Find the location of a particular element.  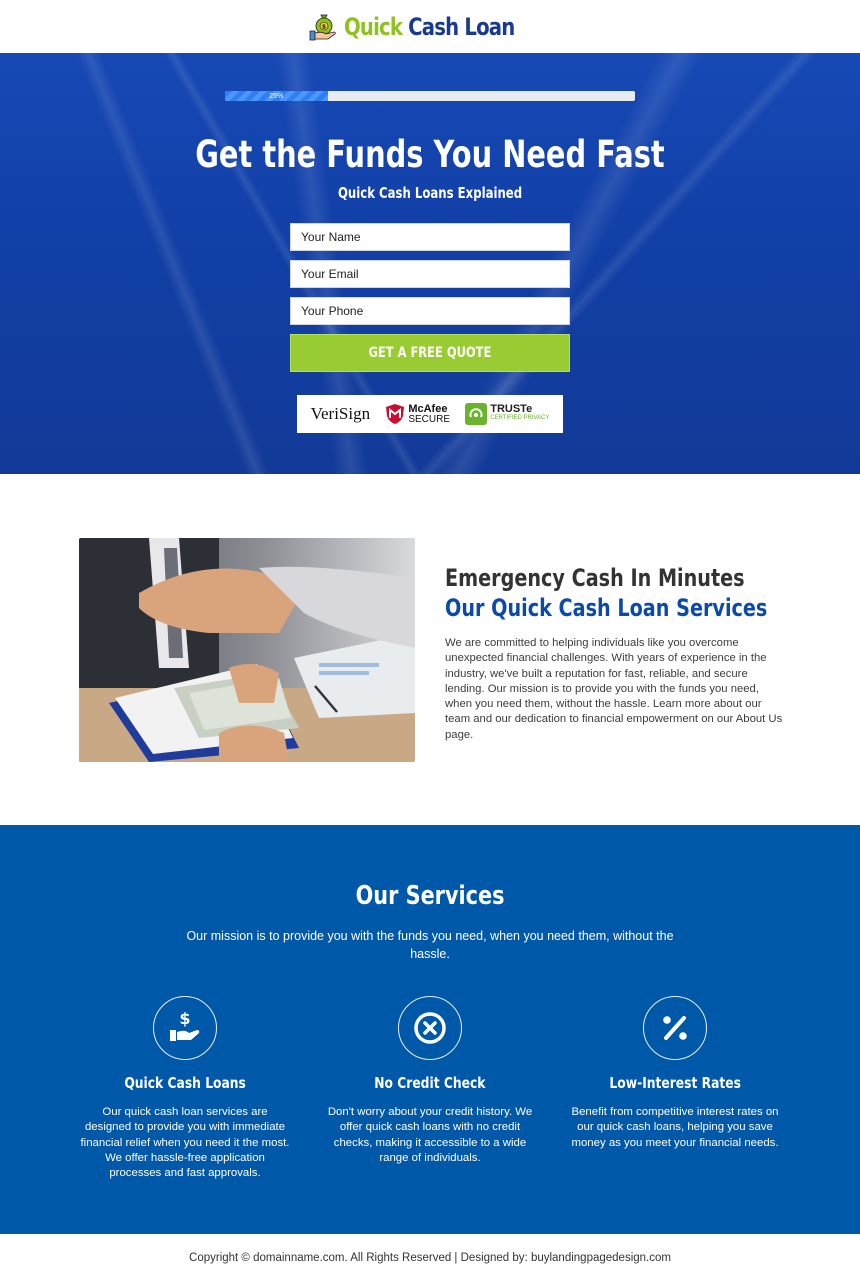

progress-fill: 25% is located at coordinates (276, 96).